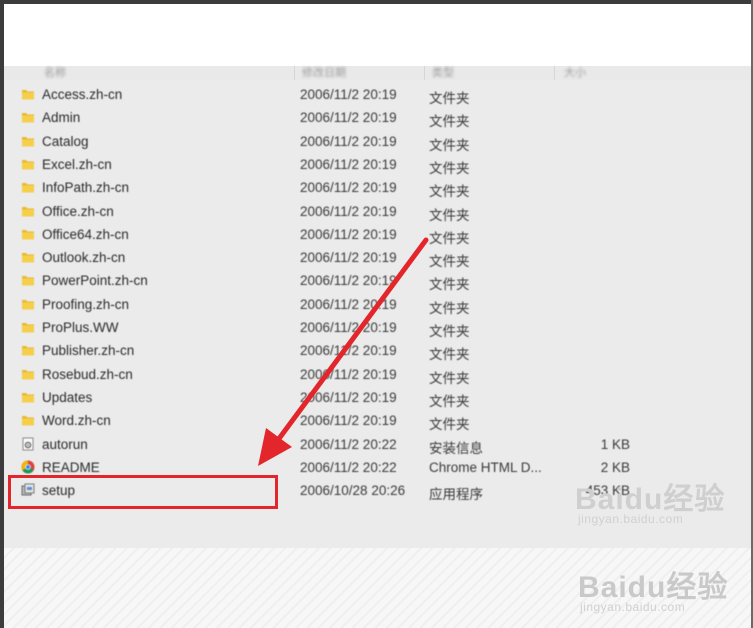  I want to click on file-row-outlook-zh-cn: Outlook.zh-cn 2006/11/2 20:19 文件夹, so click(377, 257).